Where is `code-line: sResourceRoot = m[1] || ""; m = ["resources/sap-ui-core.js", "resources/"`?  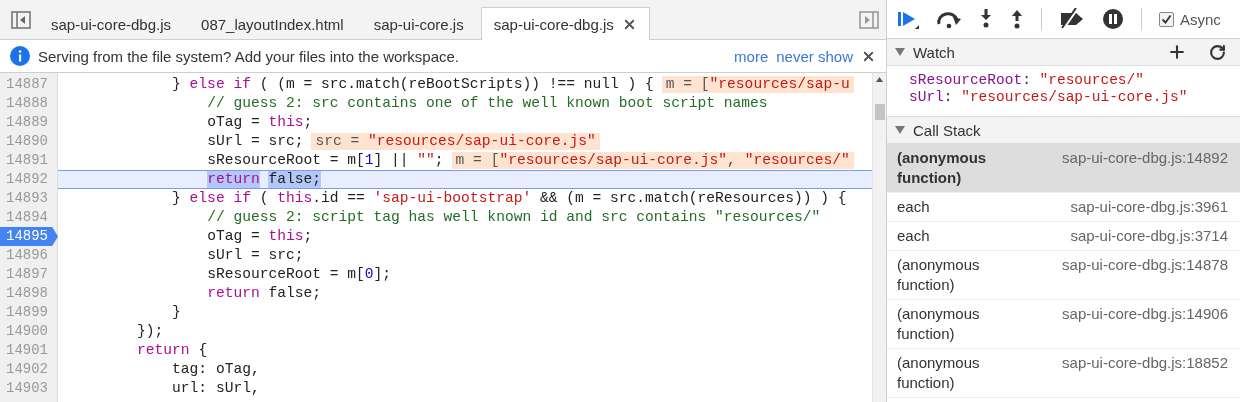
code-line: sResourceRoot = m[1] || ""; m = ["resources/sap-ui-core.js", "resources/" is located at coordinates (465, 160).